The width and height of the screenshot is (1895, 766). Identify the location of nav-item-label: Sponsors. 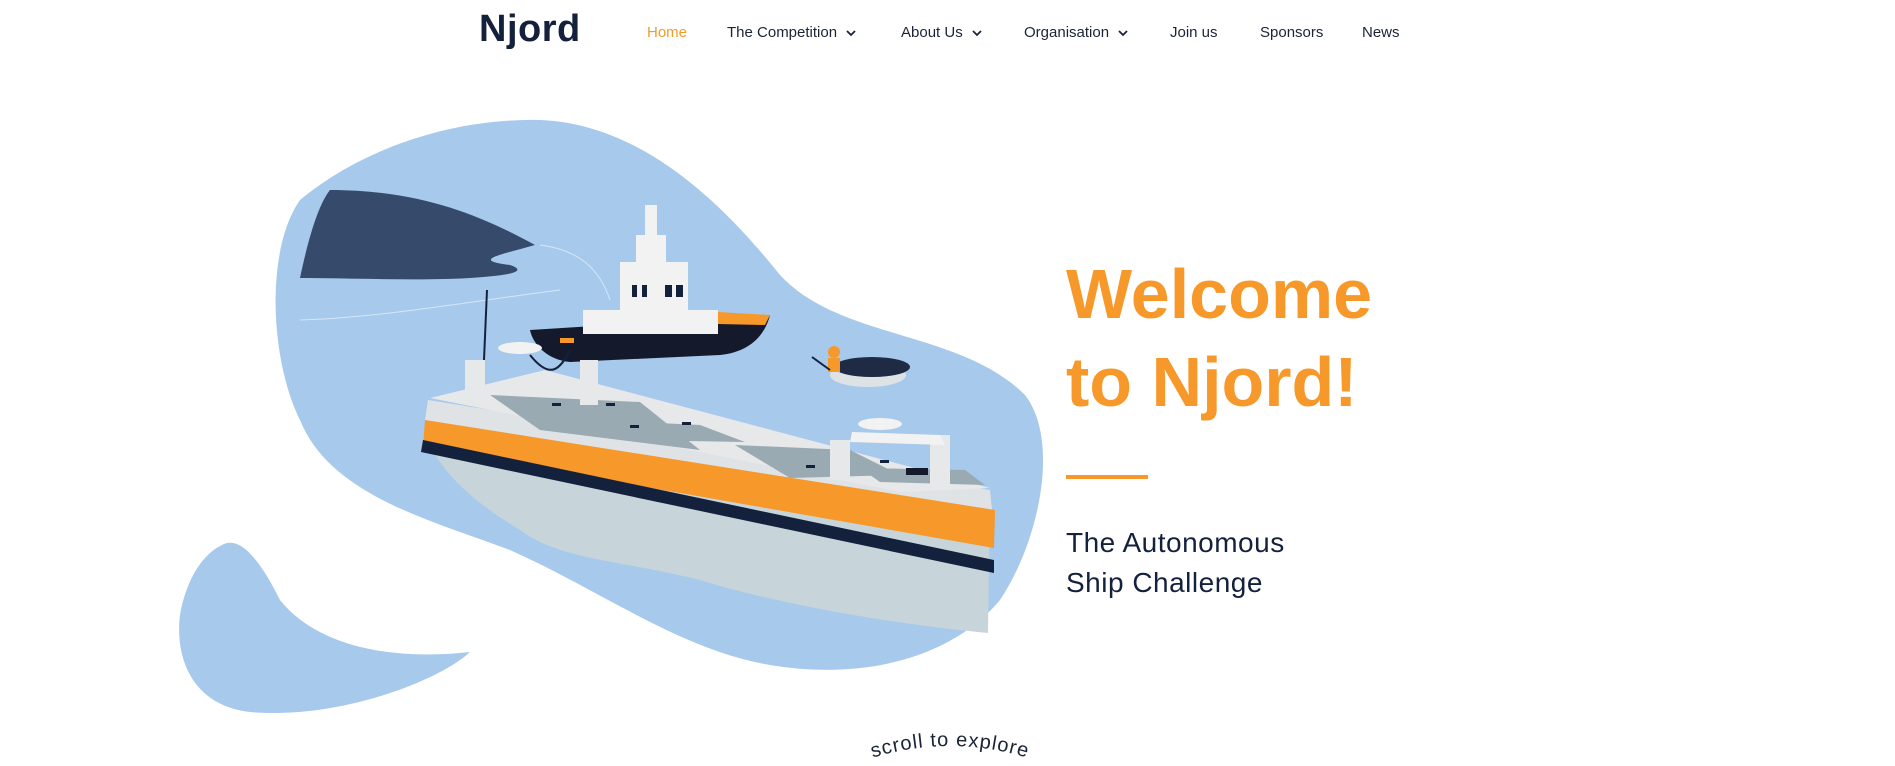
(1292, 32).